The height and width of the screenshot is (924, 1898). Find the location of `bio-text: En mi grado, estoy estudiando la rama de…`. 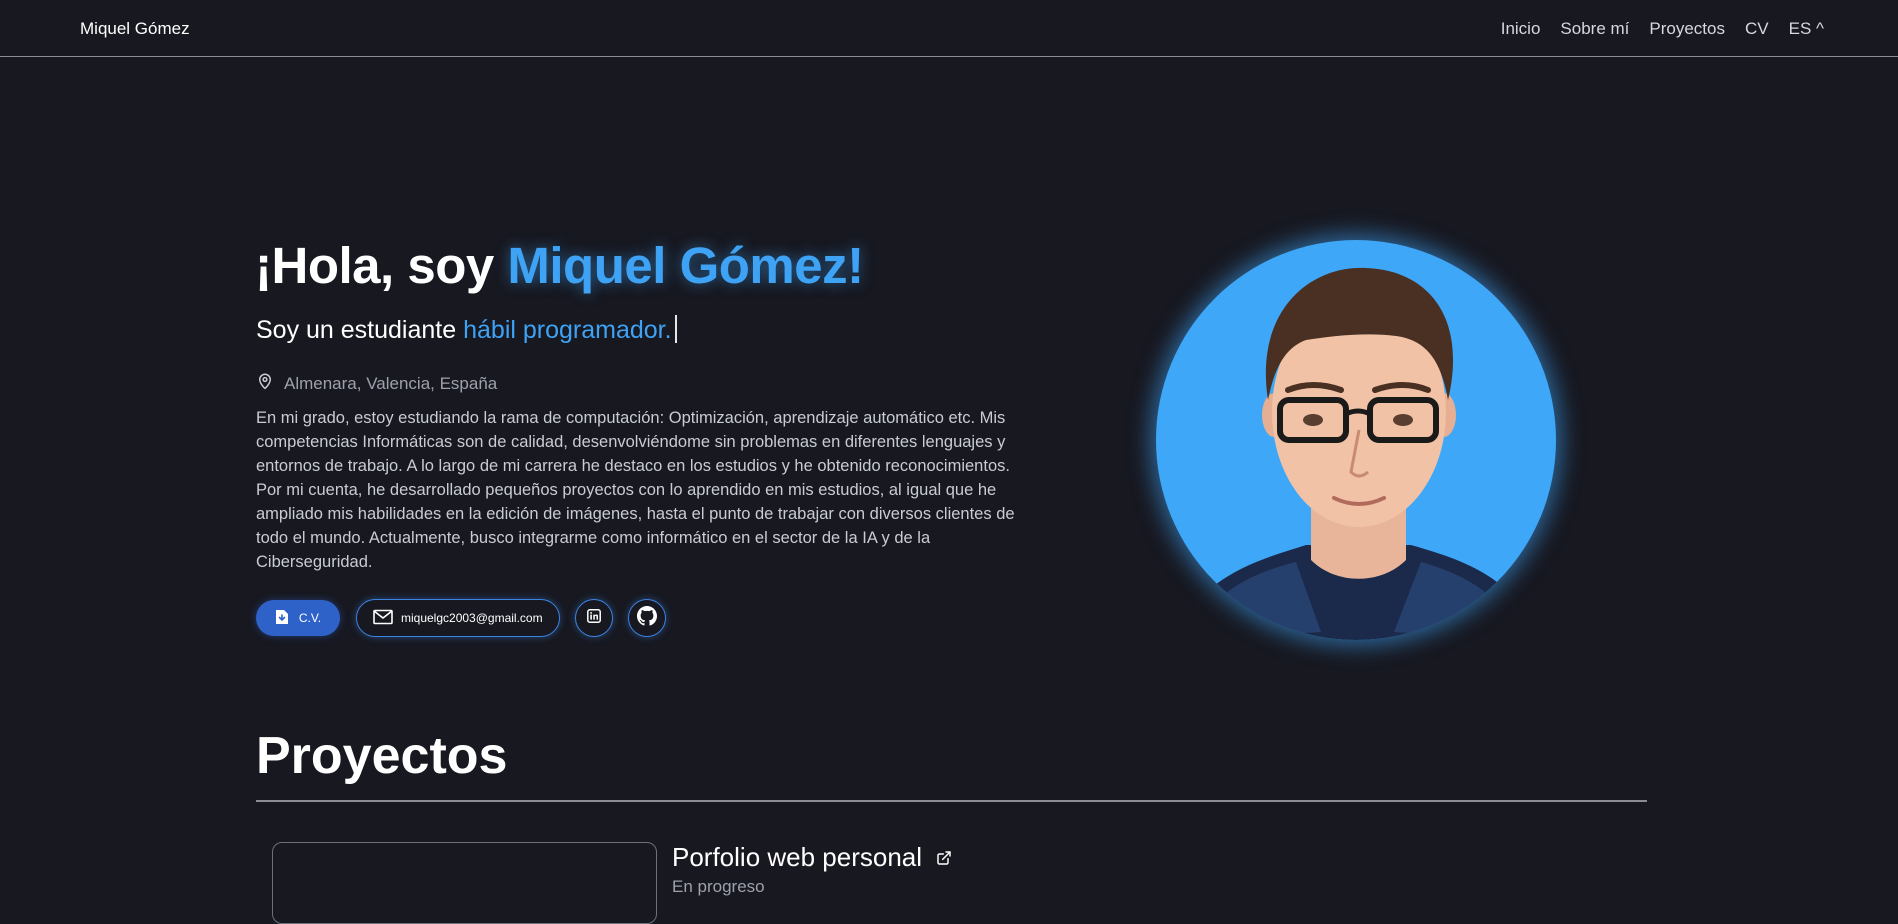

bio-text: En mi grado, estoy estudiando la rama de… is located at coordinates (635, 490).